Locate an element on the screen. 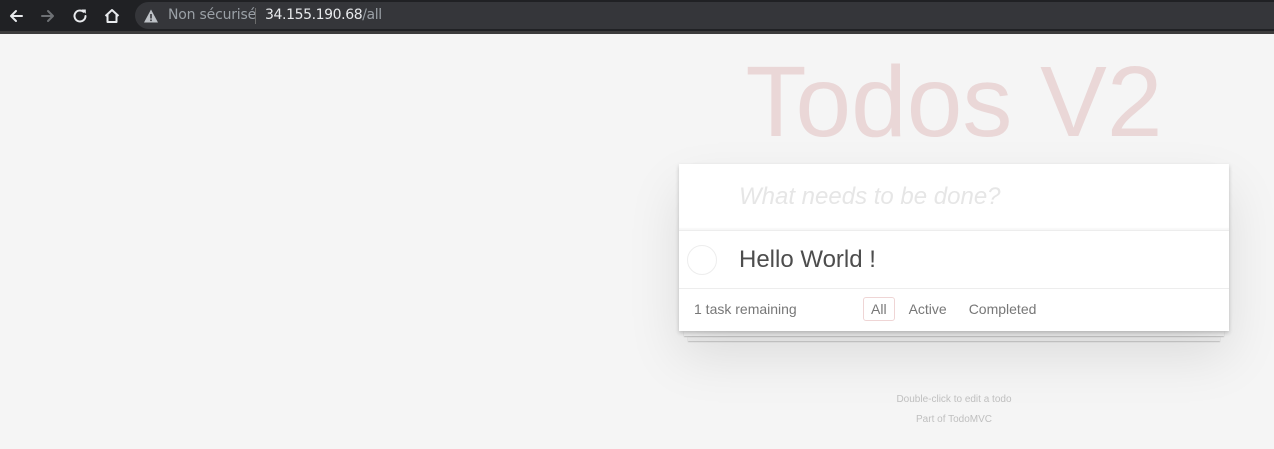 The width and height of the screenshot is (1274, 449). todo-list-item: Hello World ! is located at coordinates (954, 259).